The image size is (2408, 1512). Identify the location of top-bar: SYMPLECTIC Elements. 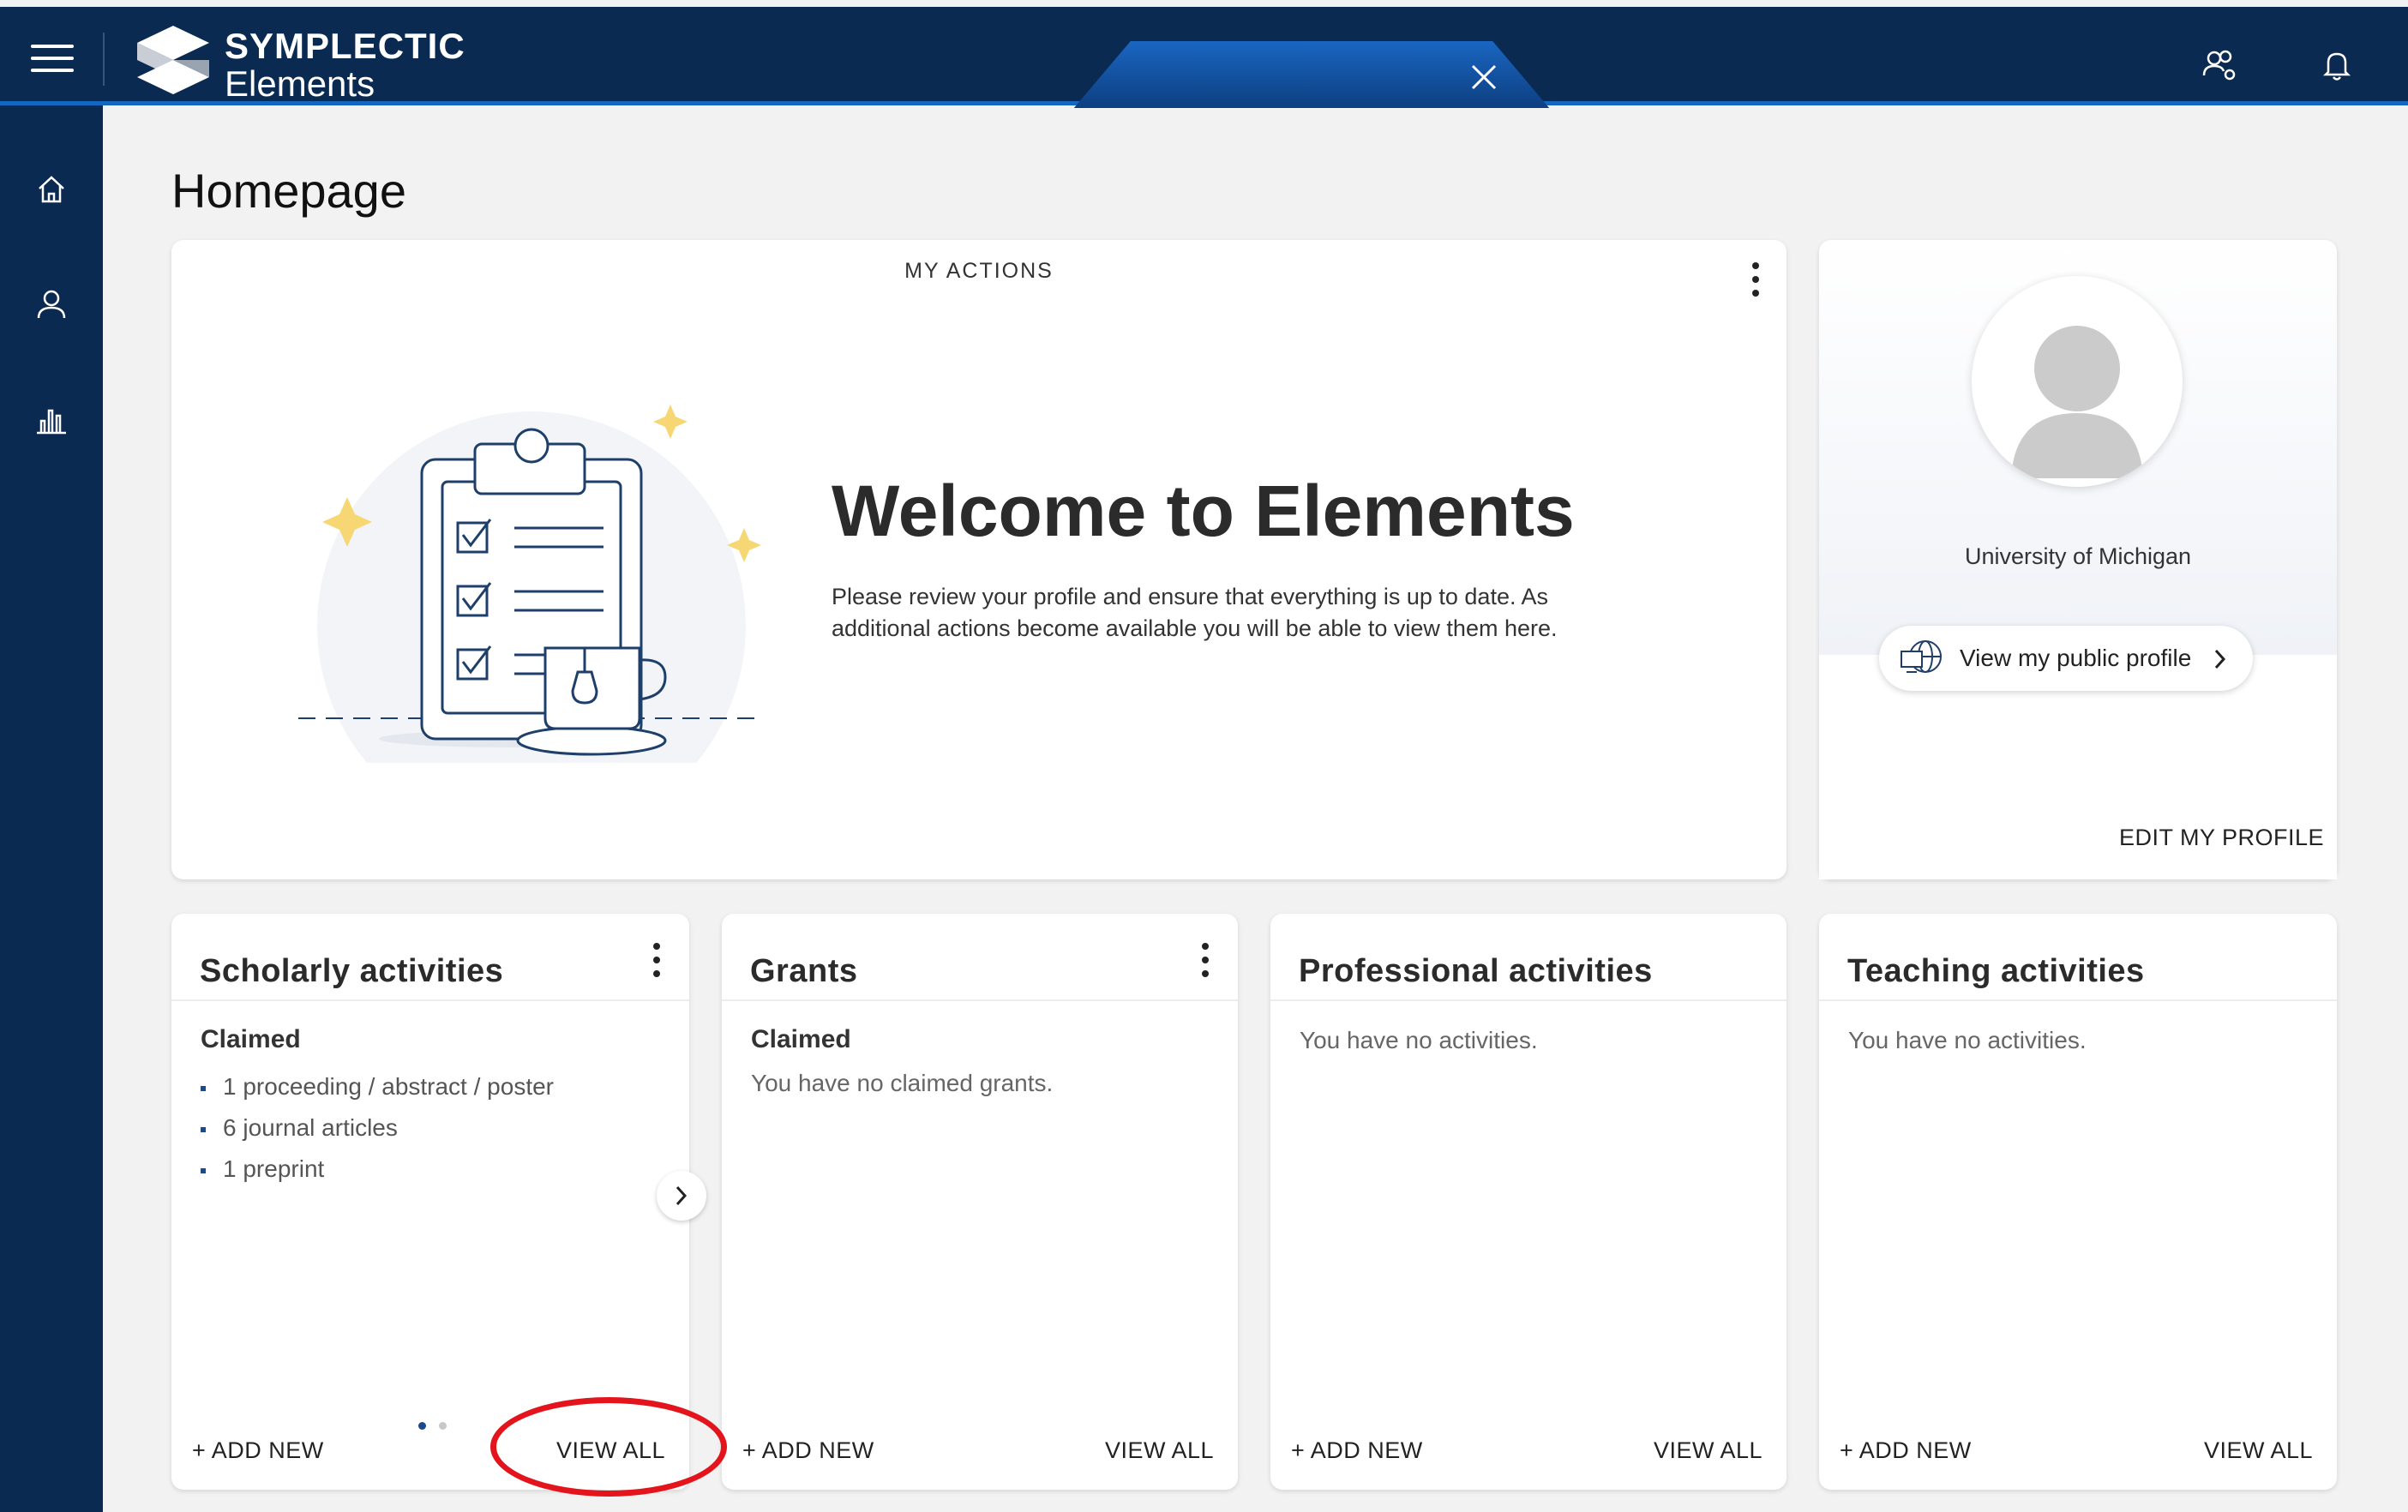
(1204, 58).